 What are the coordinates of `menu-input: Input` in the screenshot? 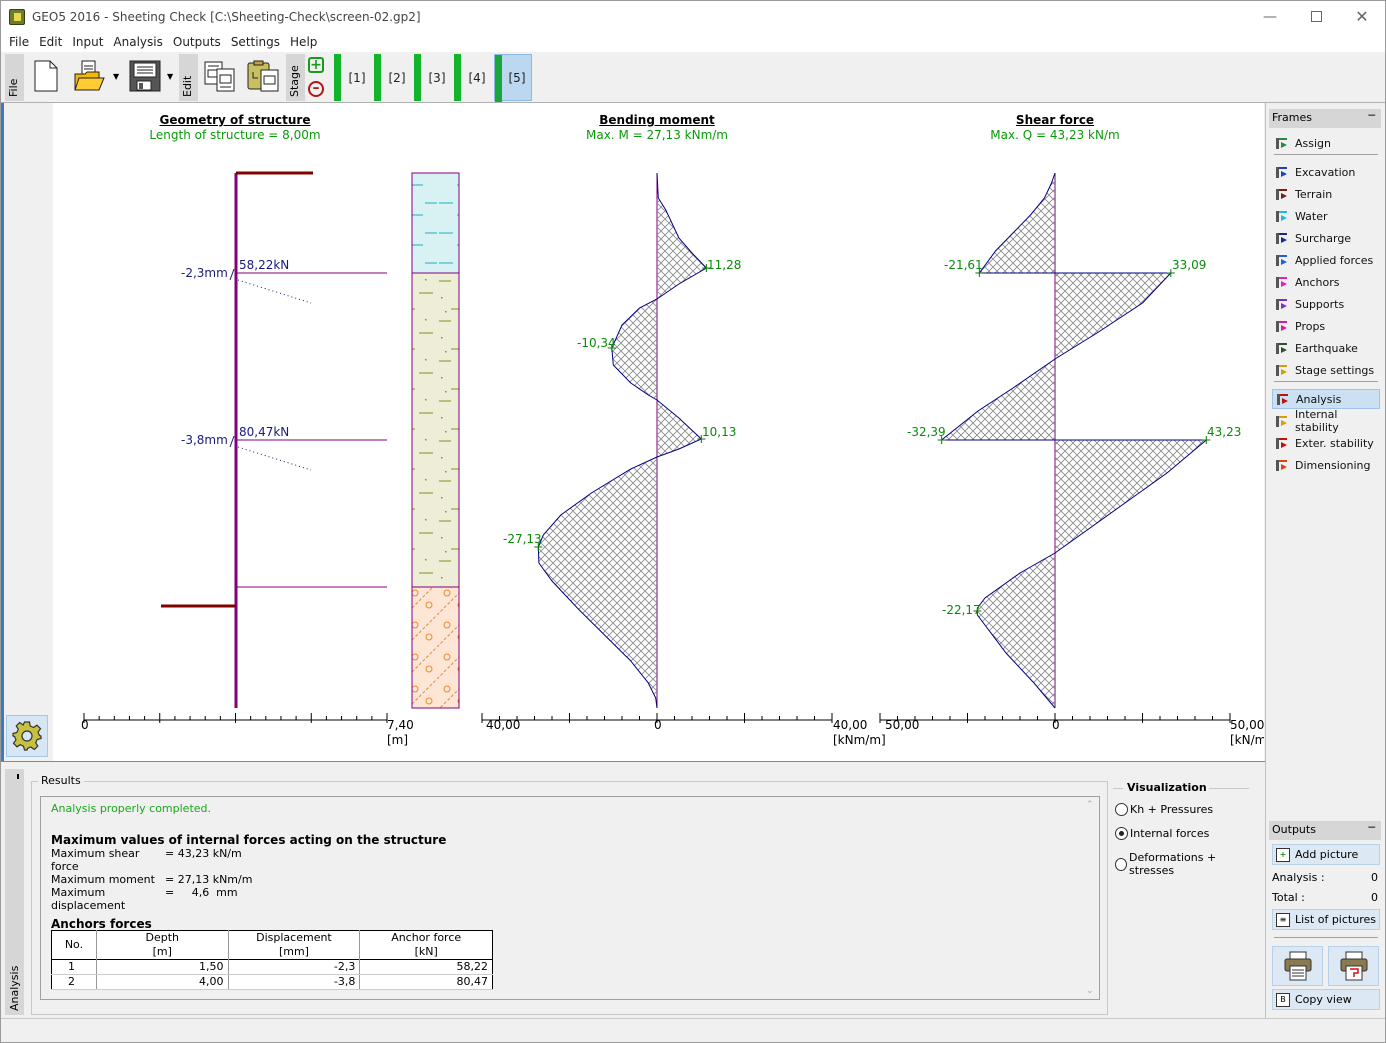 It's located at (87, 42).